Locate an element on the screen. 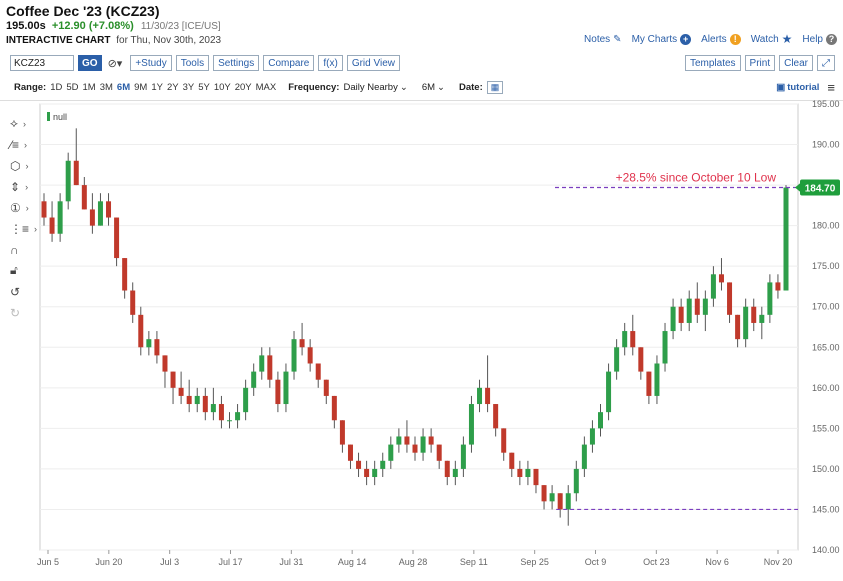 Image resolution: width=843 pixels, height=581 pixels. y-tick-label: 190.00 is located at coordinates (826, 145).